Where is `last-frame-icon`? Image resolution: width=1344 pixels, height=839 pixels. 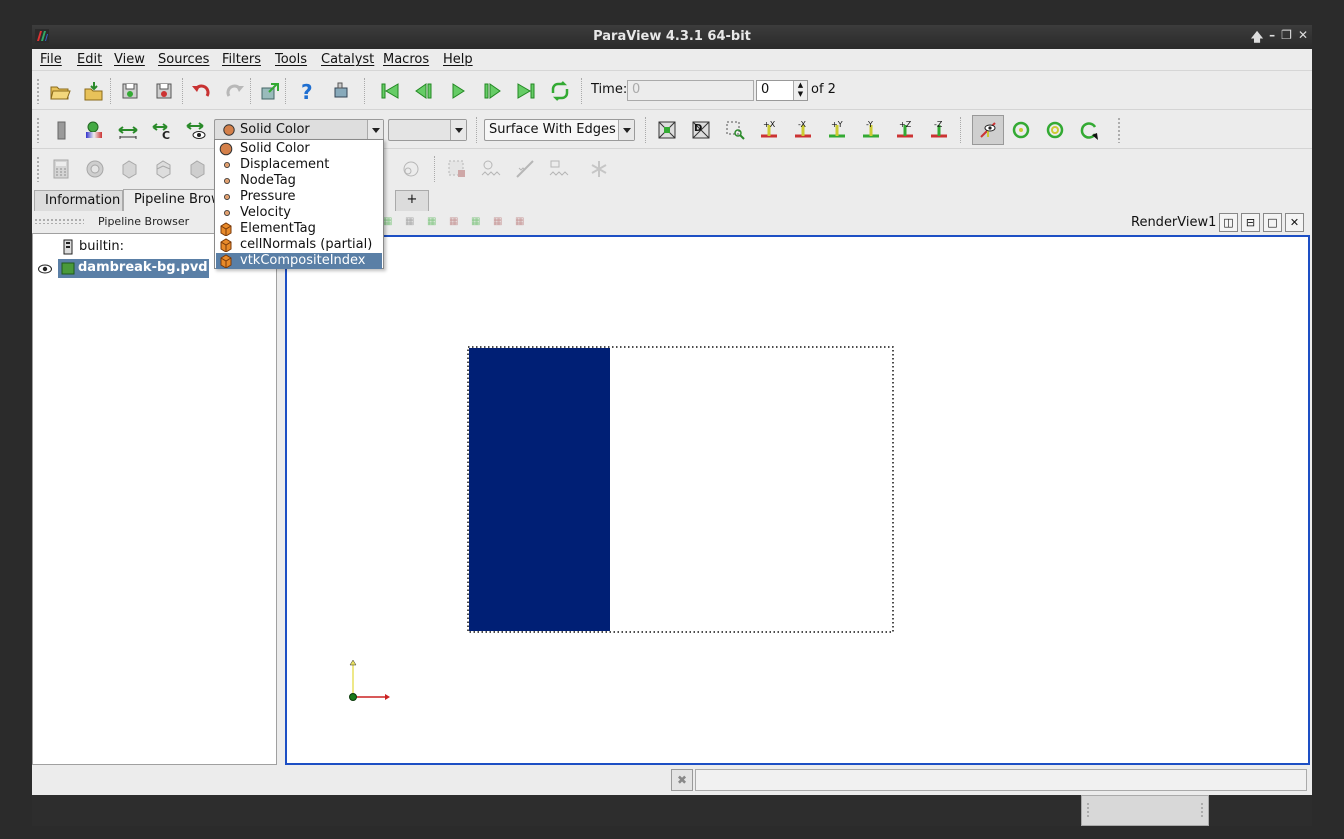
last-frame-icon is located at coordinates (526, 91).